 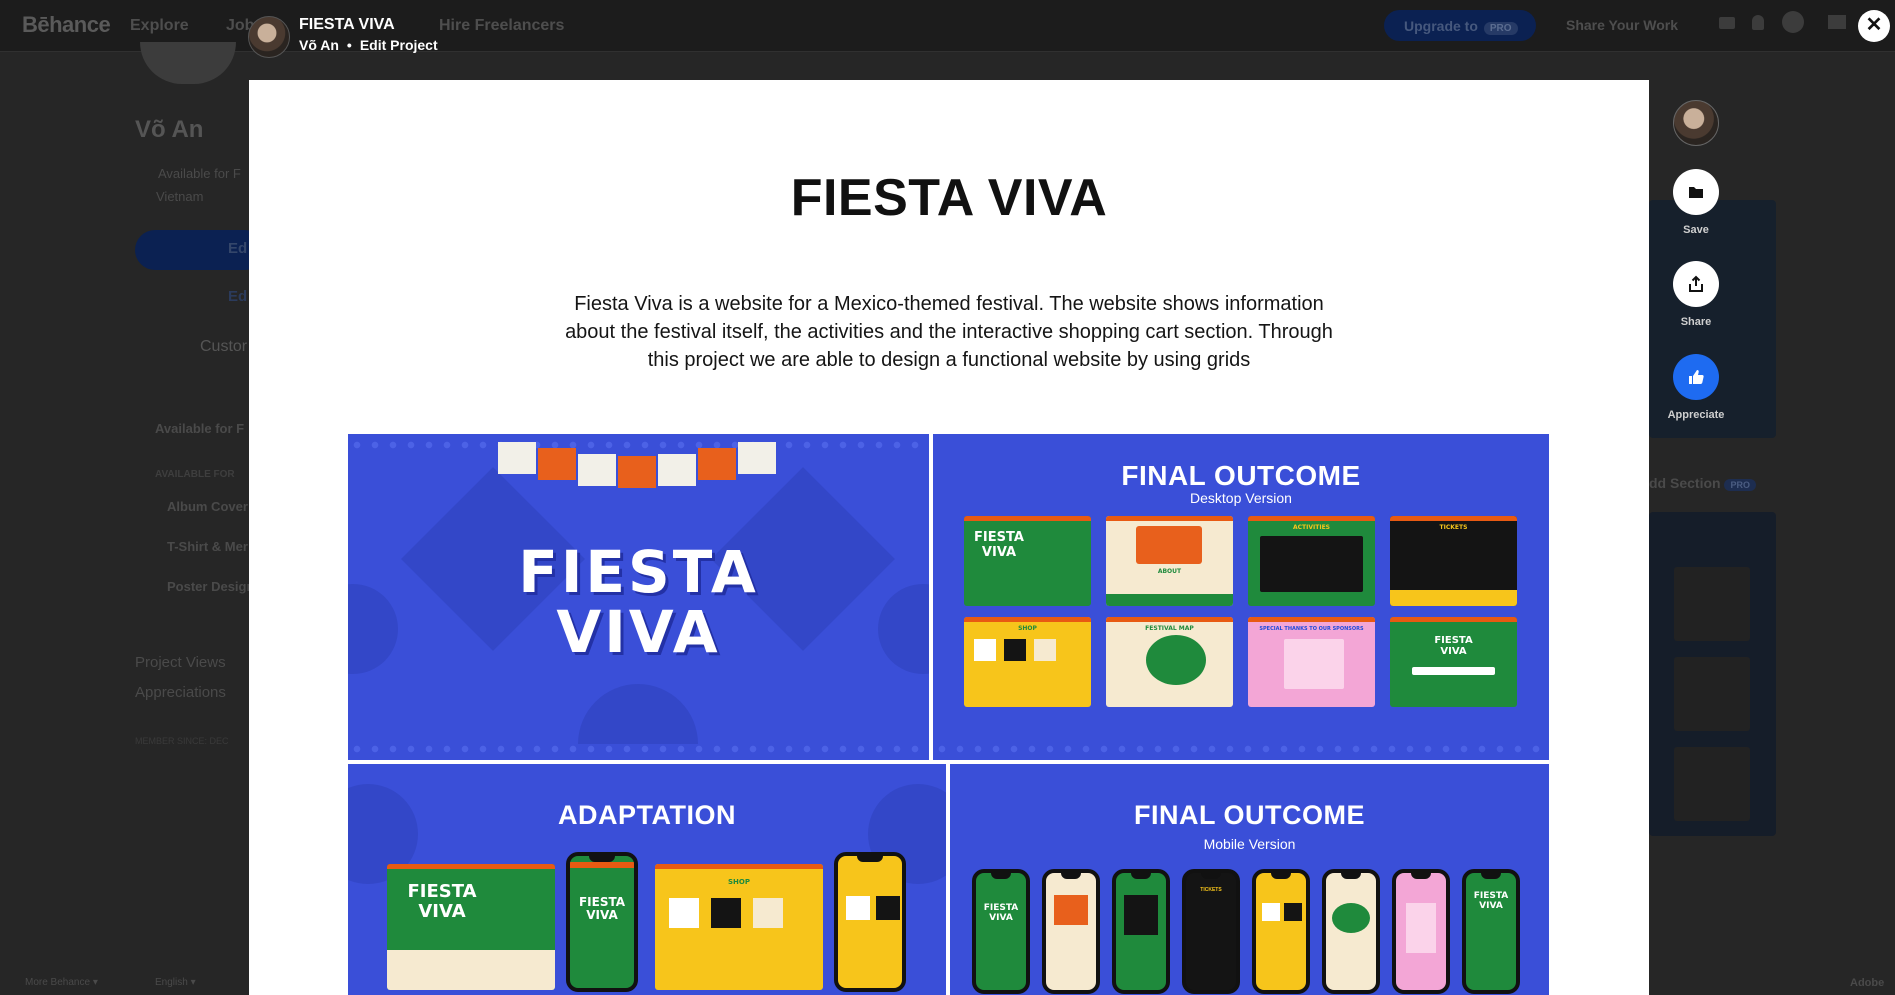 What do you see at coordinates (1311, 527) in the screenshot?
I see `screen-label: ACTIVITIES` at bounding box center [1311, 527].